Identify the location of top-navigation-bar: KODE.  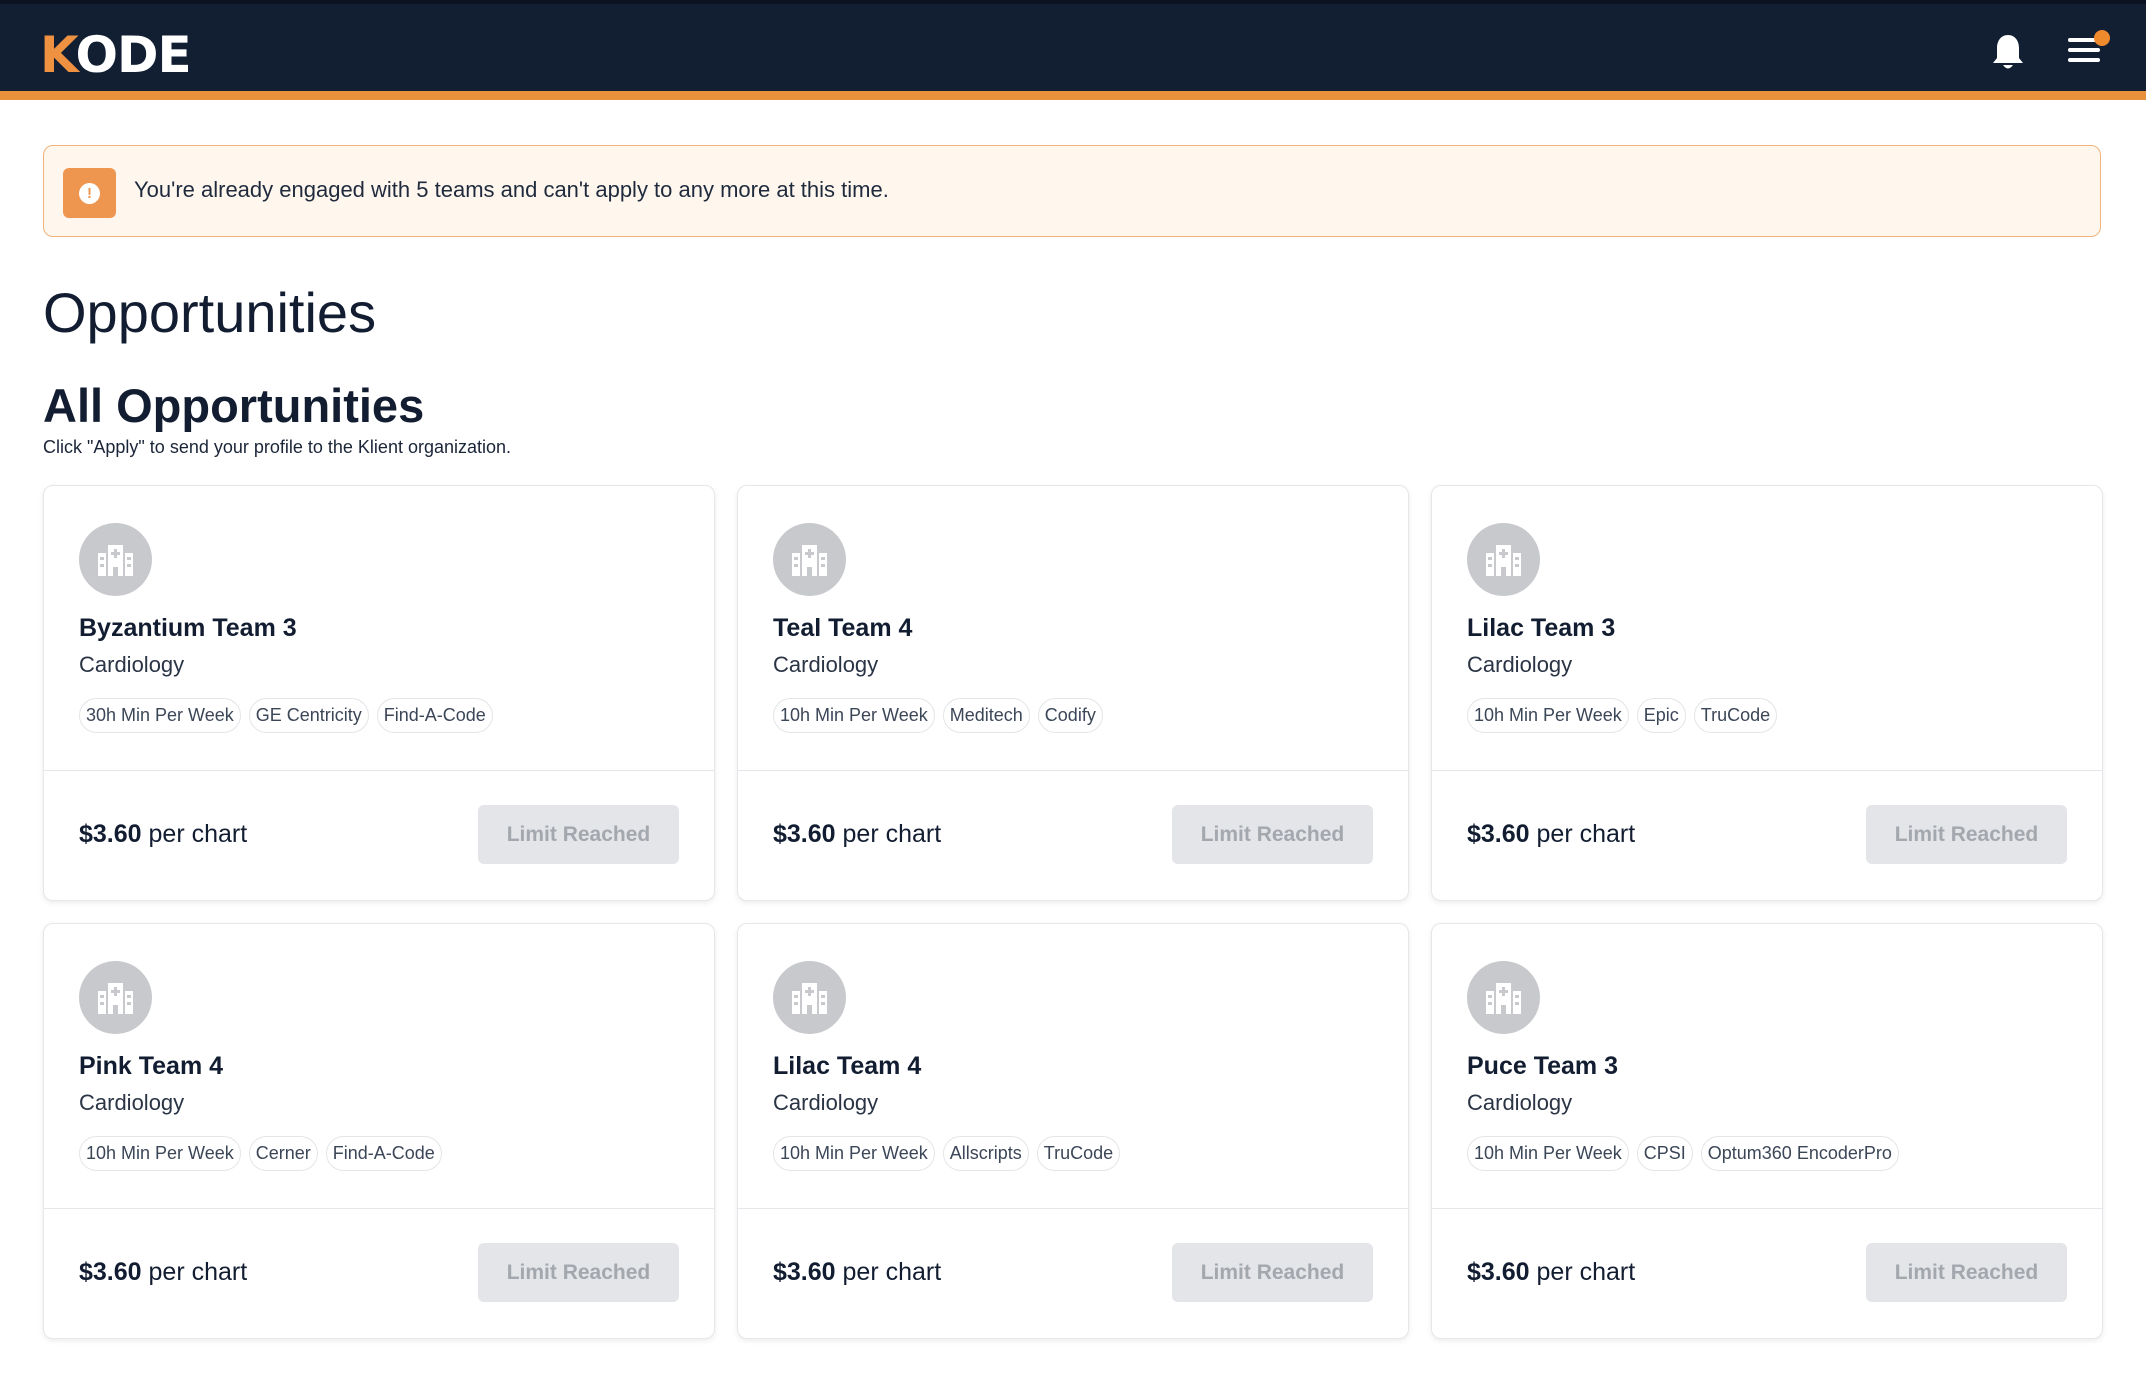
(1073, 50).